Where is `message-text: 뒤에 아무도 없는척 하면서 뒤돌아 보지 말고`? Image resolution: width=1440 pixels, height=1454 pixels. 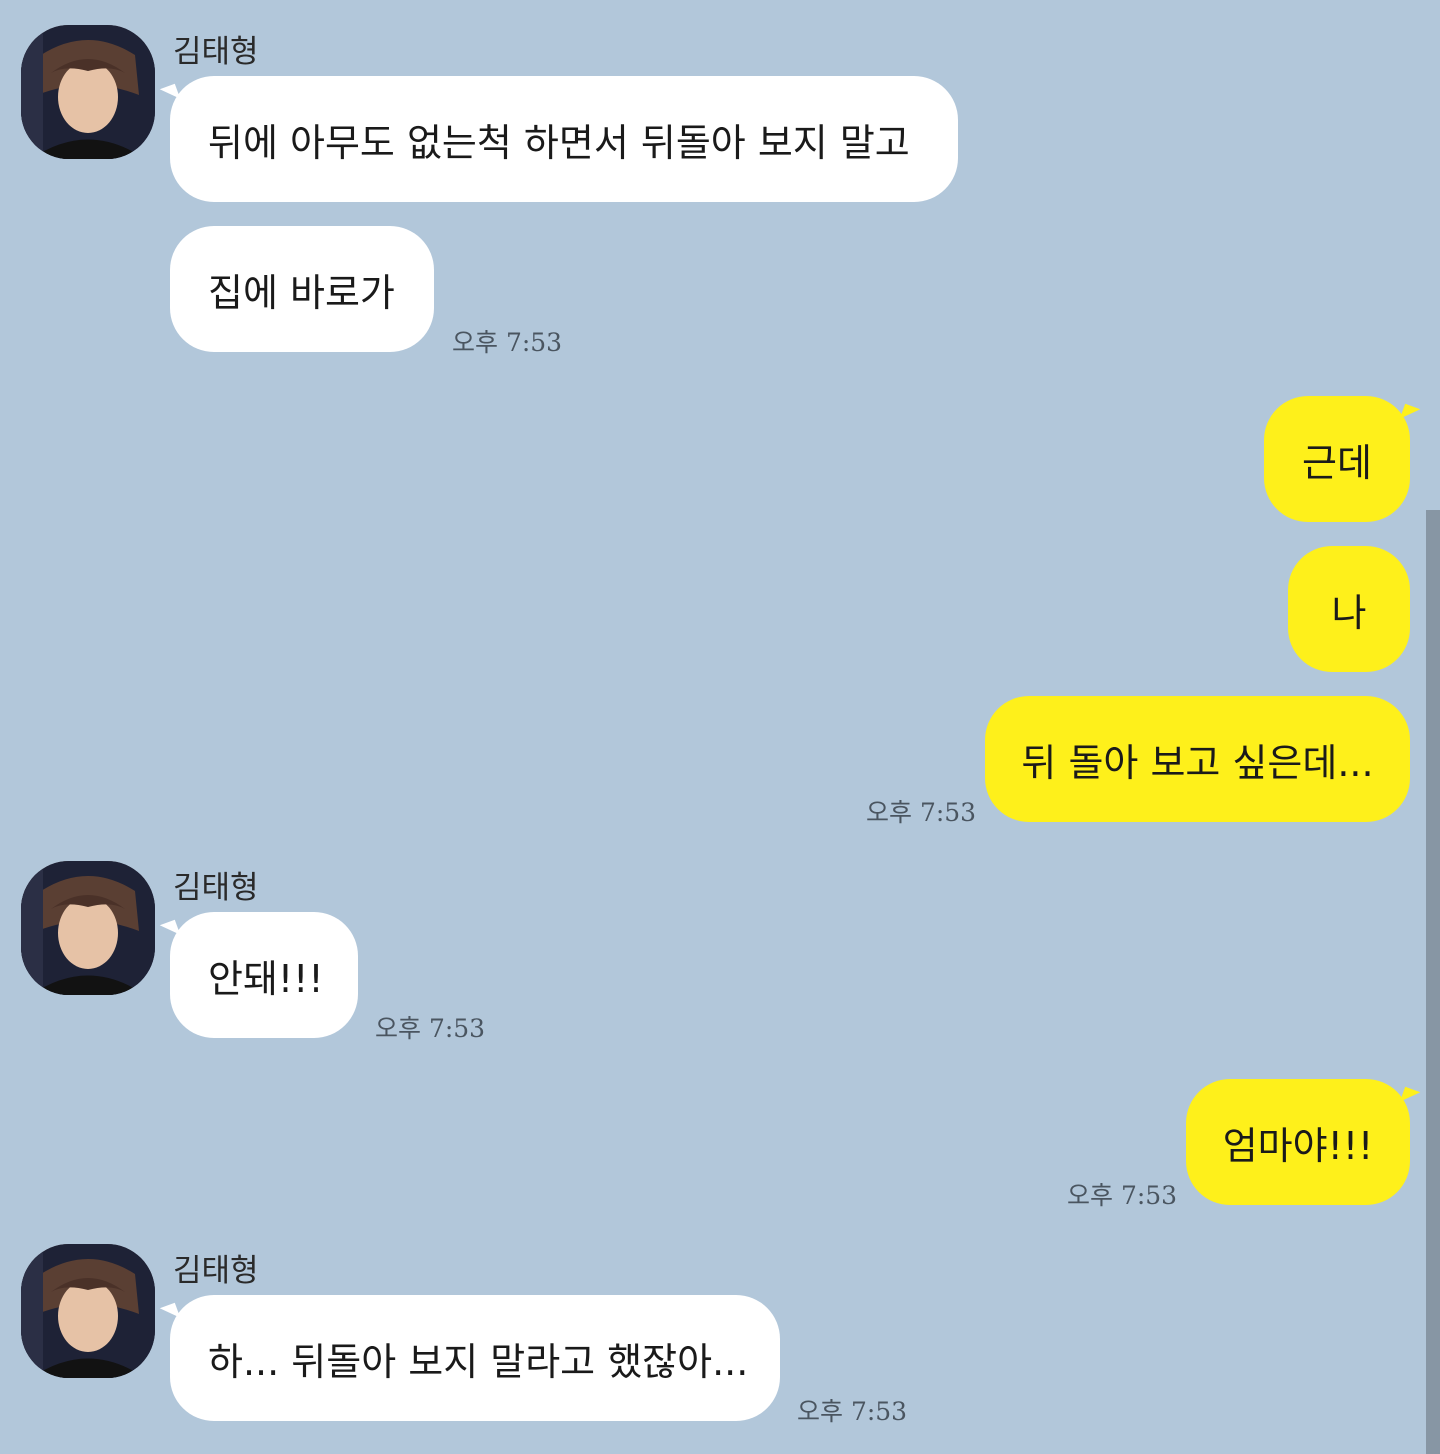
message-text: 뒤에 아무도 없는척 하면서 뒤돌아 보지 말고 is located at coordinates (559, 142).